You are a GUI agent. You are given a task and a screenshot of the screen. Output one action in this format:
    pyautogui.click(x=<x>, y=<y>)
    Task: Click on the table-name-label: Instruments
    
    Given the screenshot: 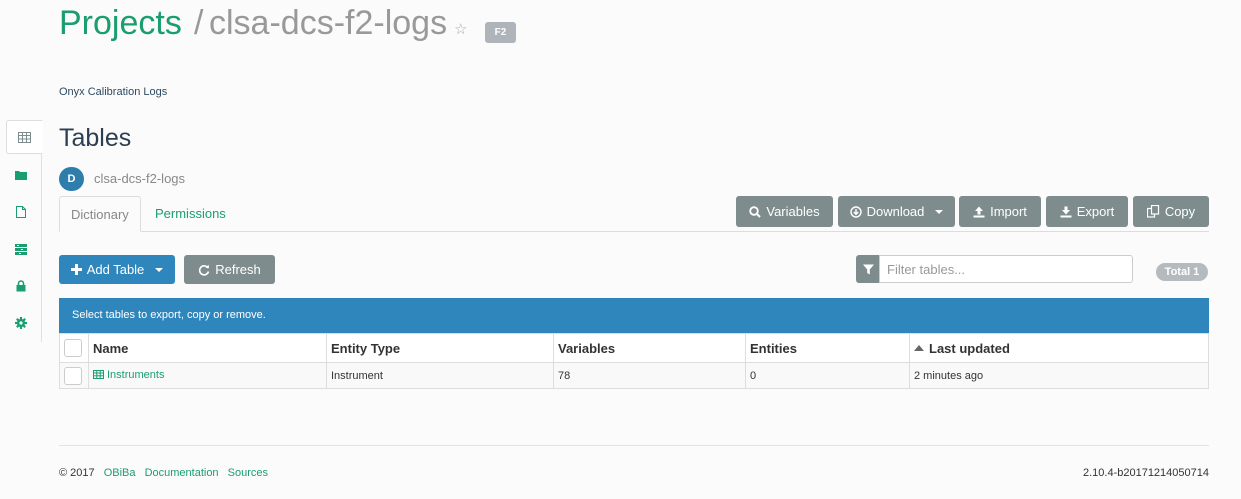 What is the action you would take?
    pyautogui.click(x=136, y=374)
    